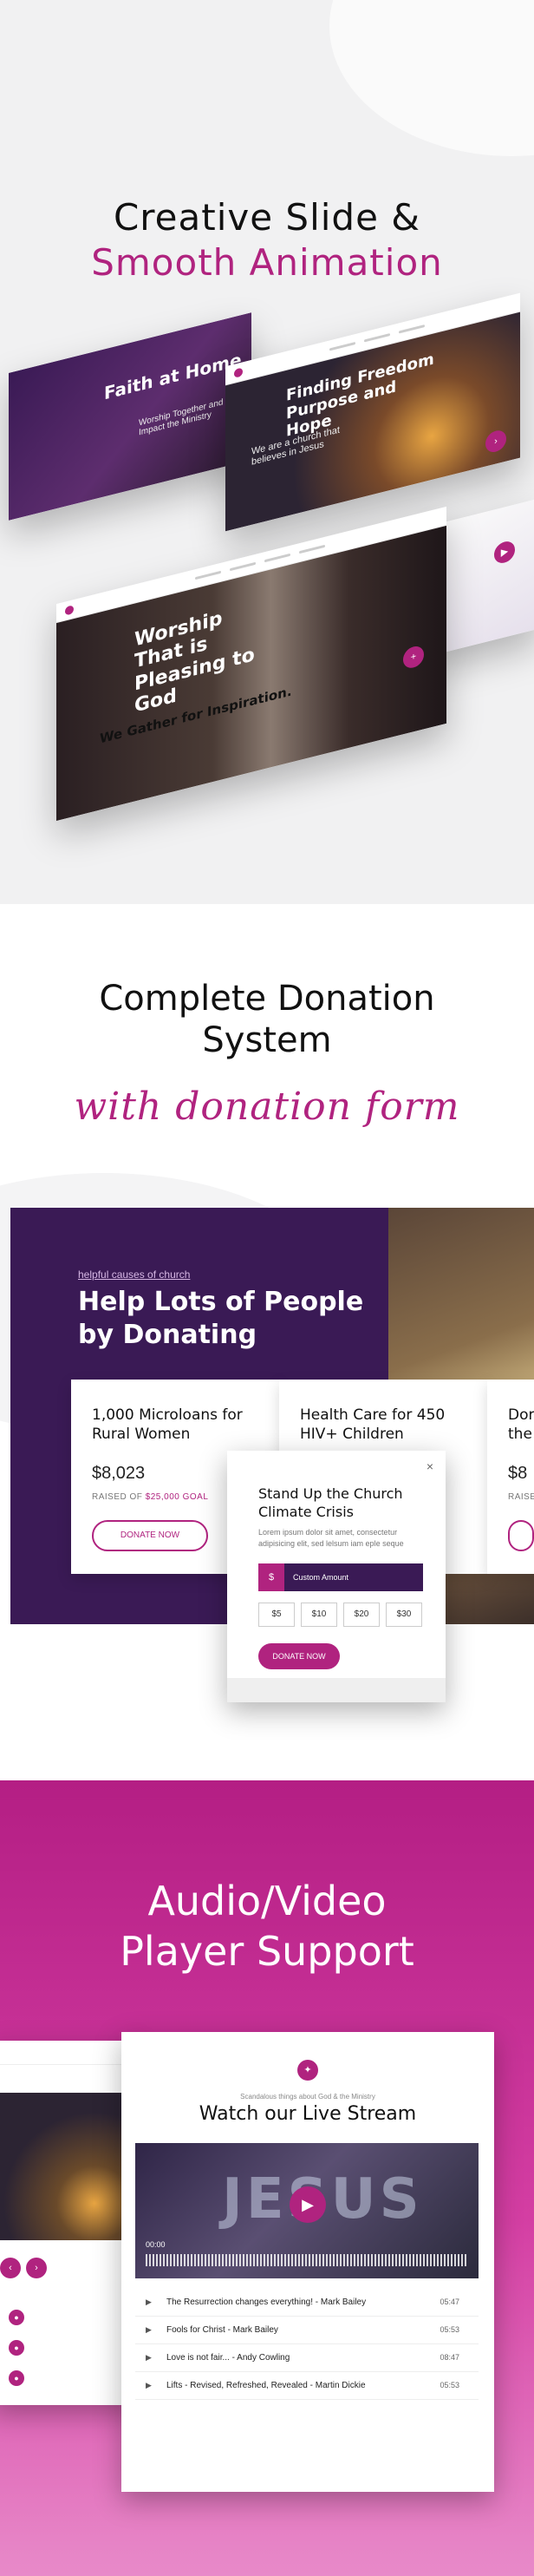 Image resolution: width=534 pixels, height=2576 pixels. I want to click on track-title: Fools for Christ - Mark Bailey, so click(222, 2330).